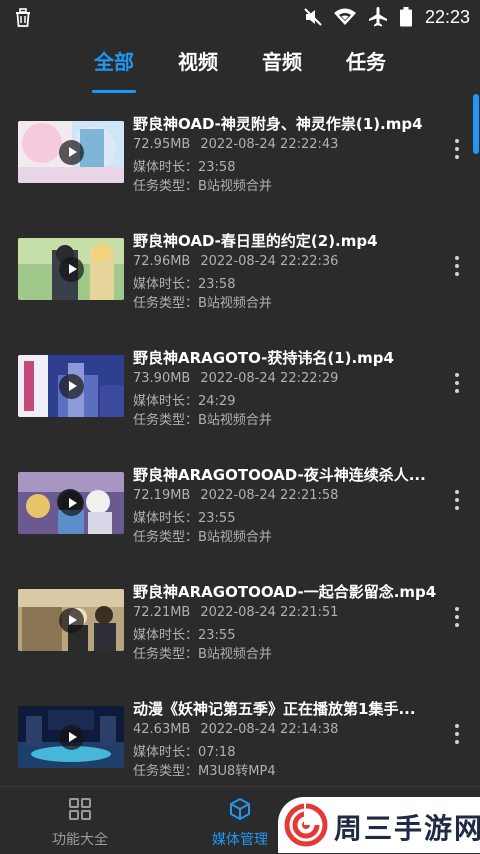  I want to click on active-tab-indicator, so click(114, 91).